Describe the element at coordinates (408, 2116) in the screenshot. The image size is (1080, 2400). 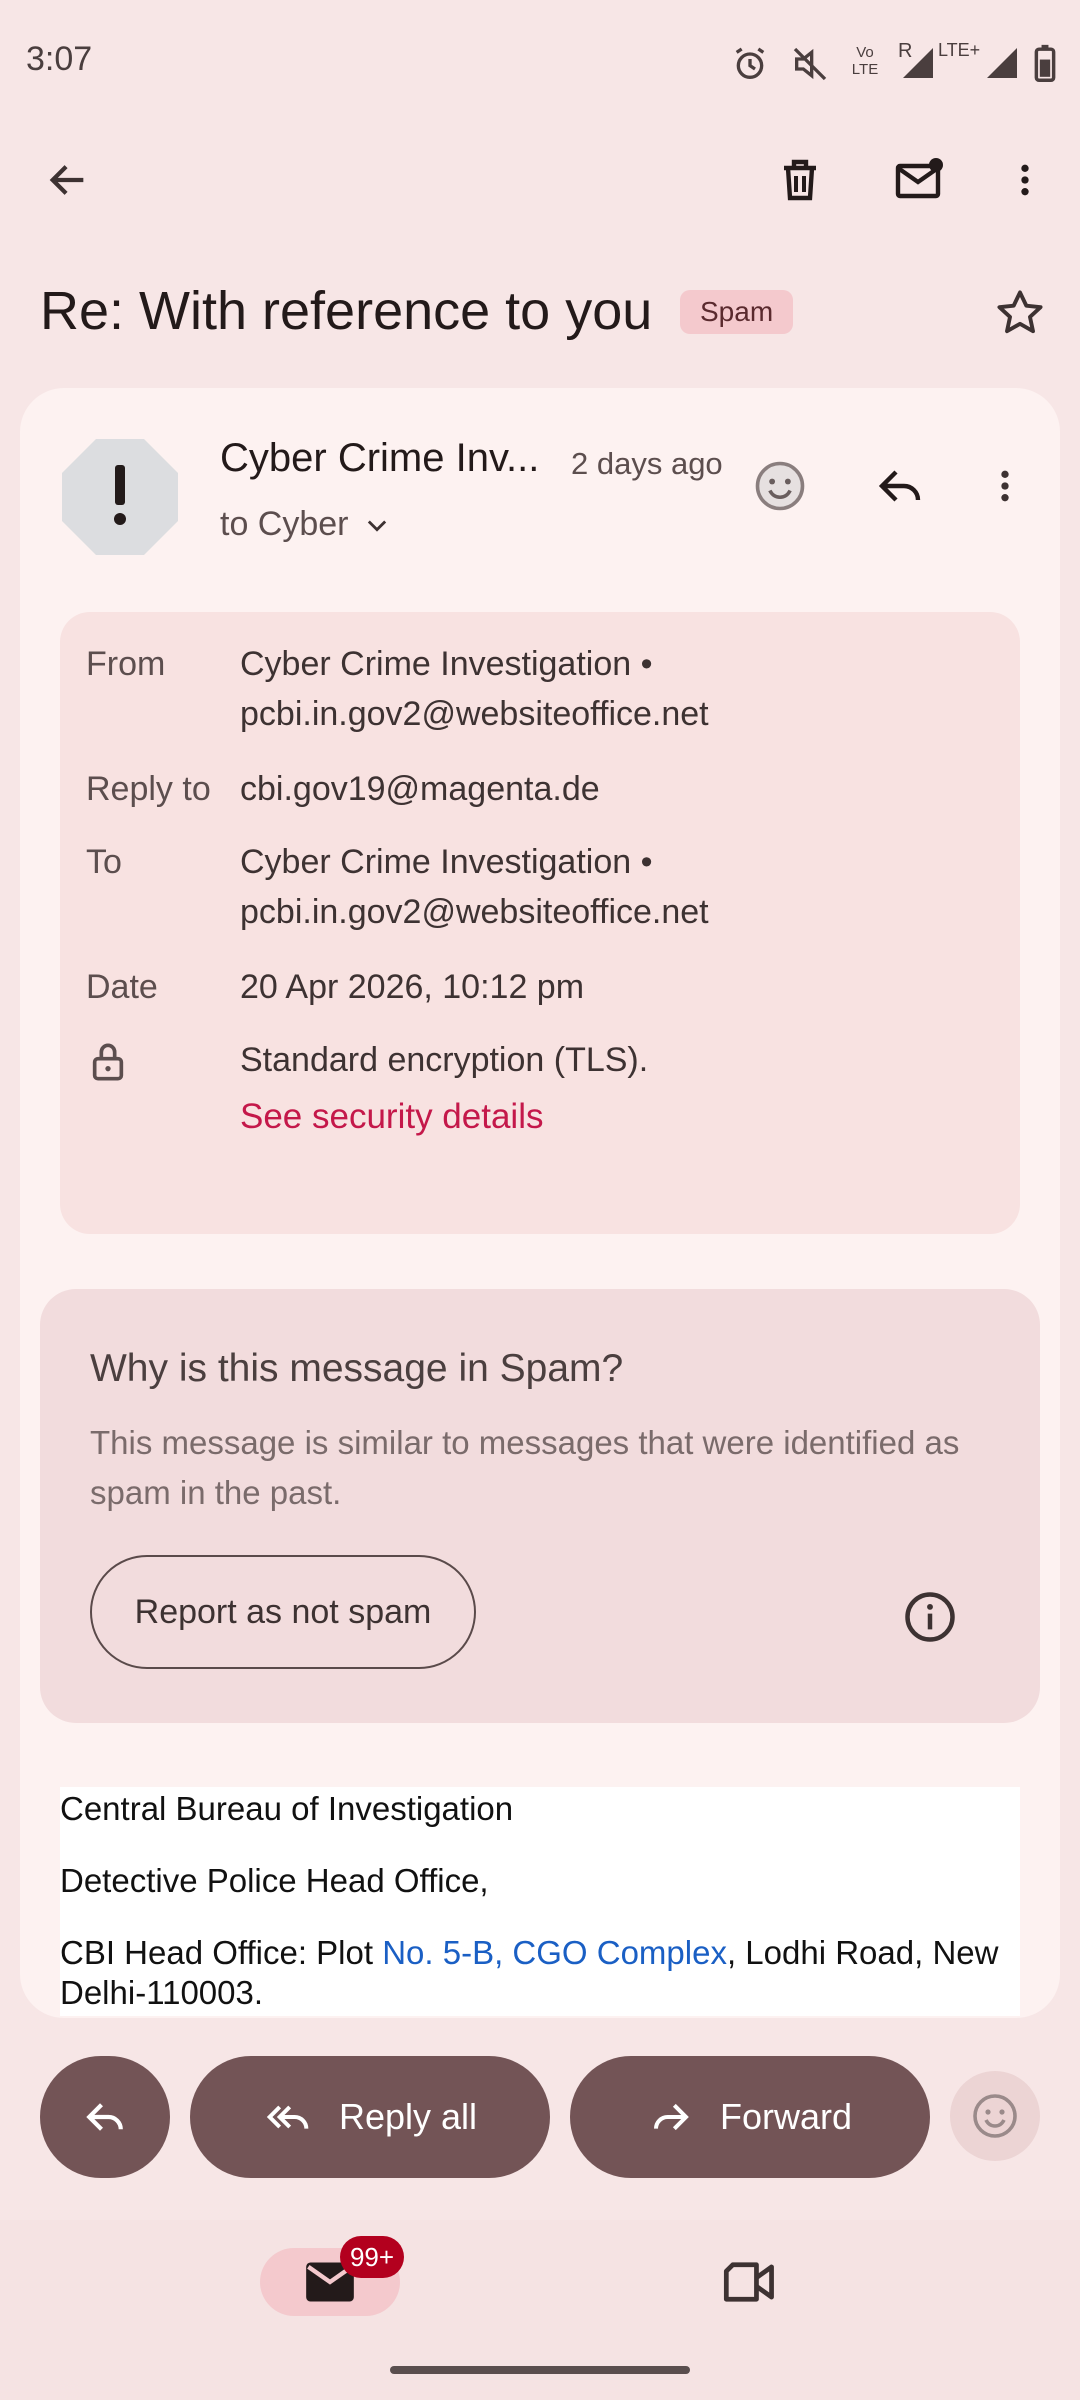
I see `reply-all-label: Reply all` at that location.